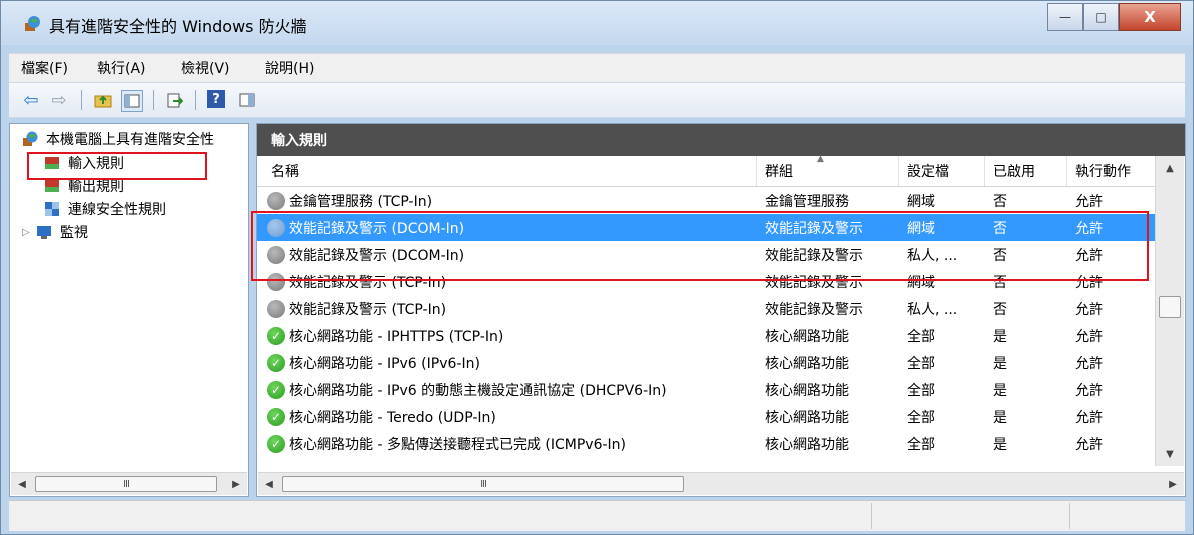 The image size is (1194, 535). Describe the element at coordinates (396, 336) in the screenshot. I see `cell-name-text: 核心網路功能 - IPHTTPS (TCP-In)` at that location.